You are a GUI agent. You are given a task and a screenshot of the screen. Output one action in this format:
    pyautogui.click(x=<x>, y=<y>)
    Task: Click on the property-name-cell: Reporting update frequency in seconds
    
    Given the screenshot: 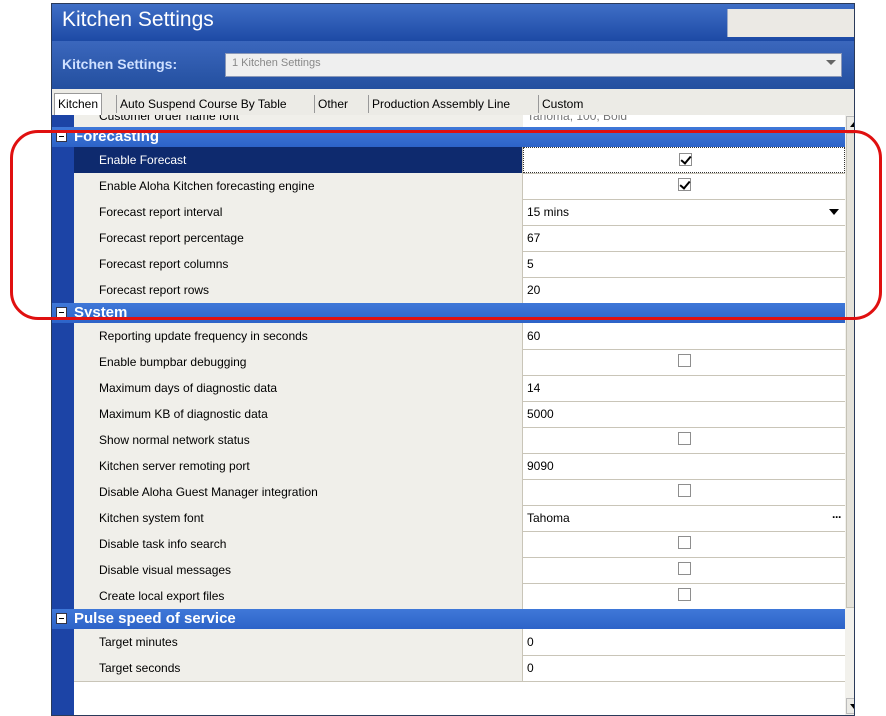 What is the action you would take?
    pyautogui.click(x=298, y=336)
    